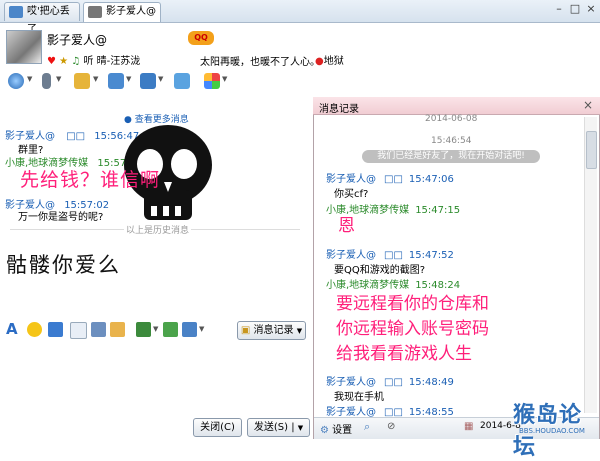 This screenshot has width=600, height=461. What do you see at coordinates (46, 81) in the screenshot?
I see `microphone-icon` at bounding box center [46, 81].